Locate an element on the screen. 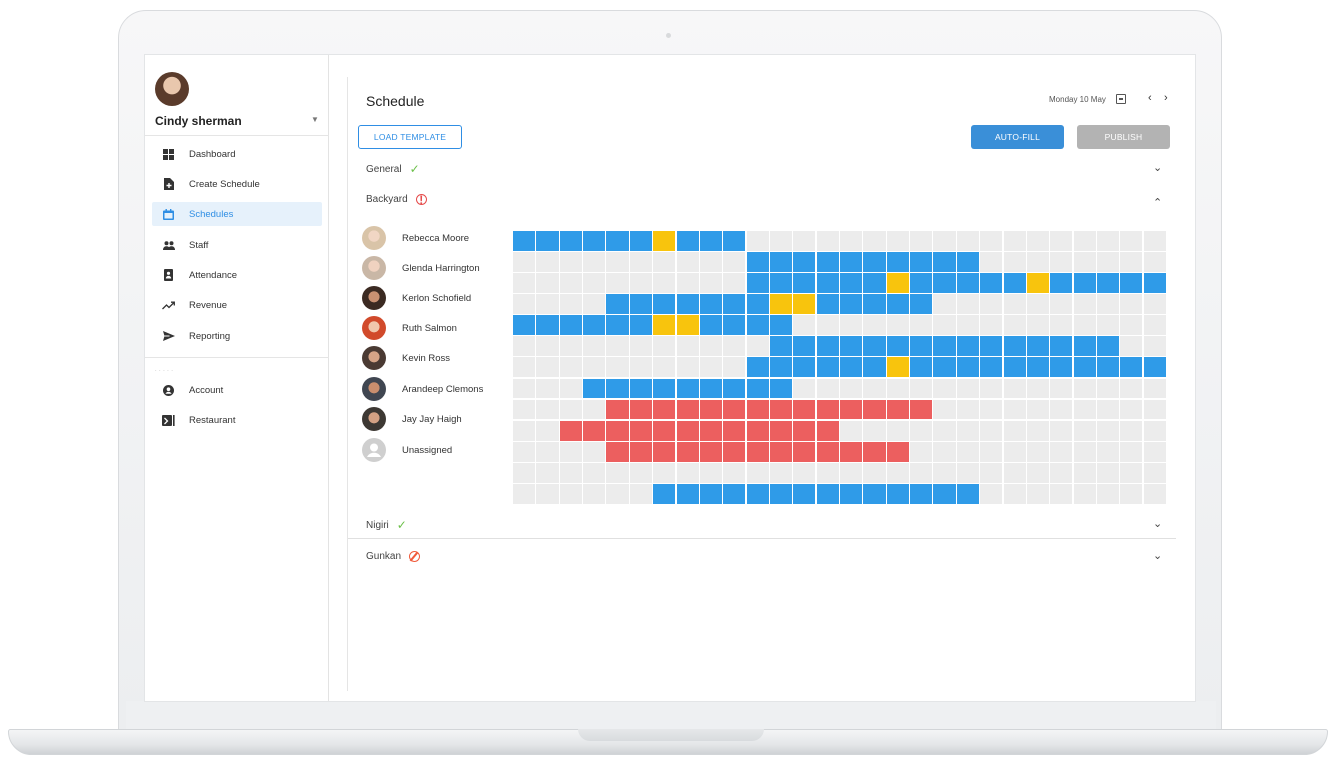 The height and width of the screenshot is (764, 1331). user-name: Cindy sherman is located at coordinates (198, 121).